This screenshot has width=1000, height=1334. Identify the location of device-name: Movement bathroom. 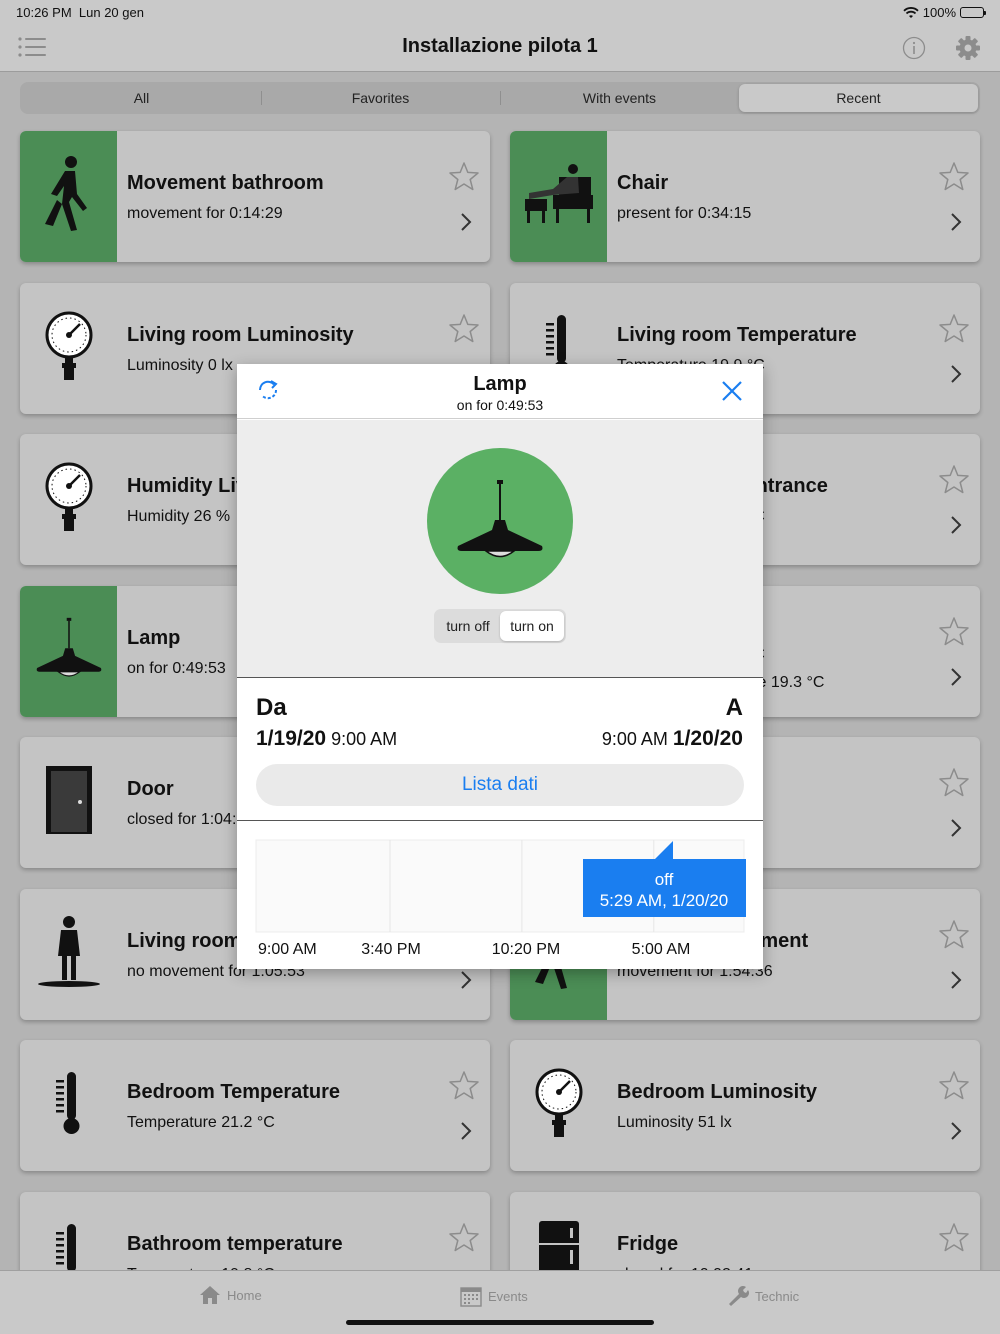
(225, 183).